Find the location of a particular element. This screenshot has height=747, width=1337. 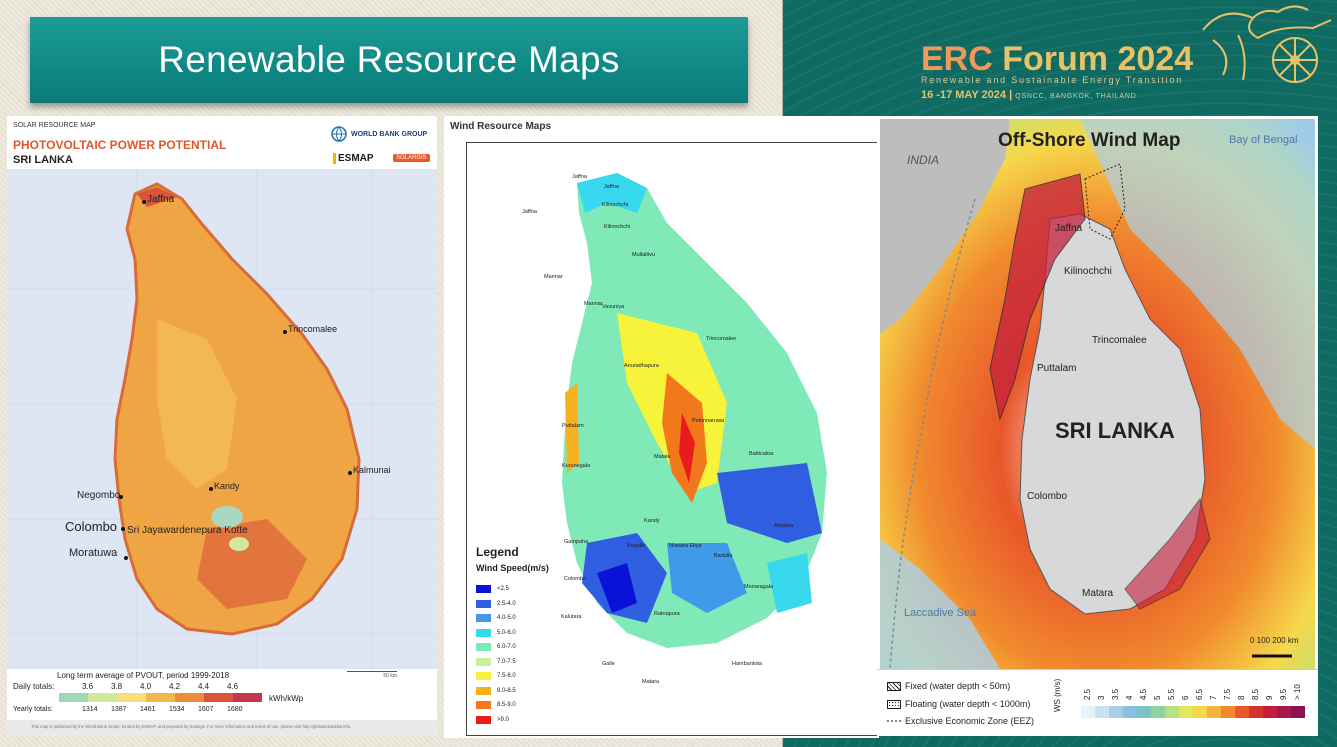

place-matara: Matara is located at coordinates (1098, 593).